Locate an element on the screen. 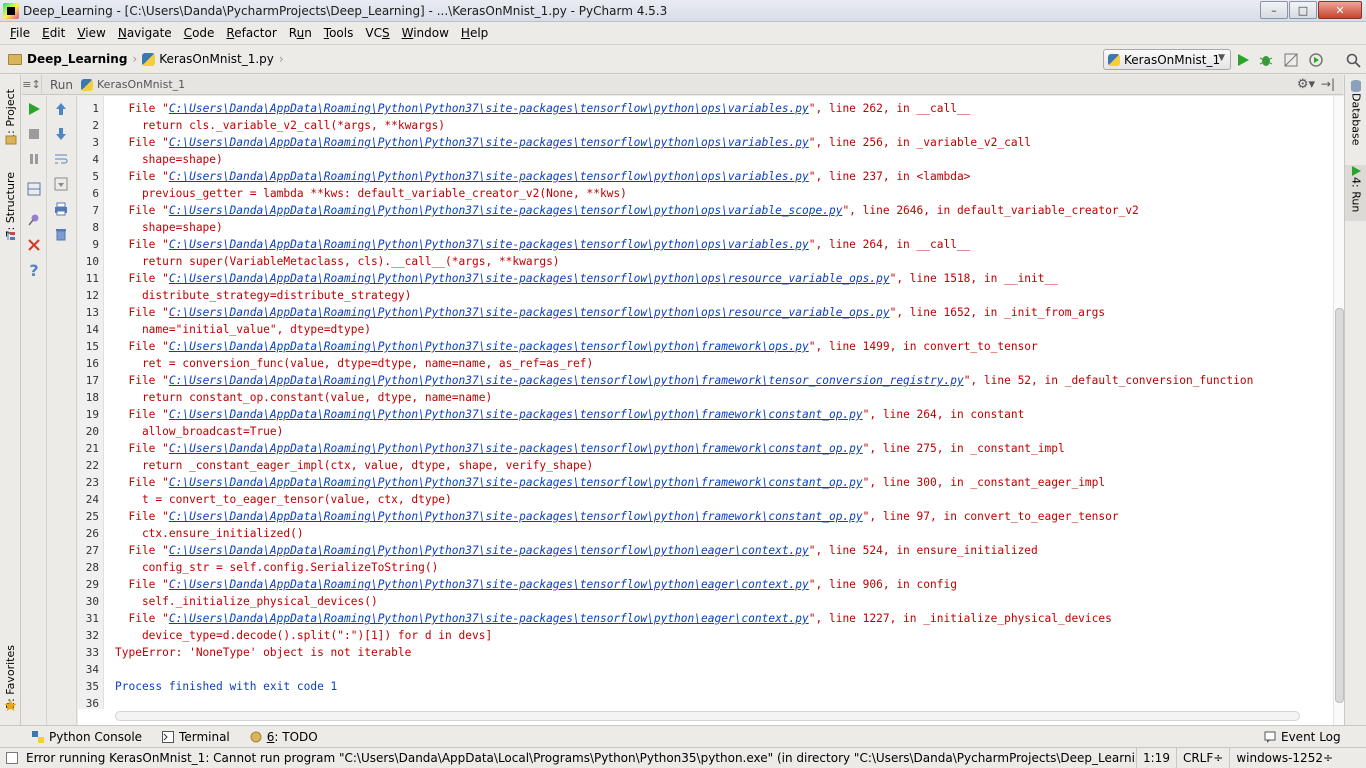 This screenshot has height=768, width=1366. print-button is located at coordinates (61, 209).